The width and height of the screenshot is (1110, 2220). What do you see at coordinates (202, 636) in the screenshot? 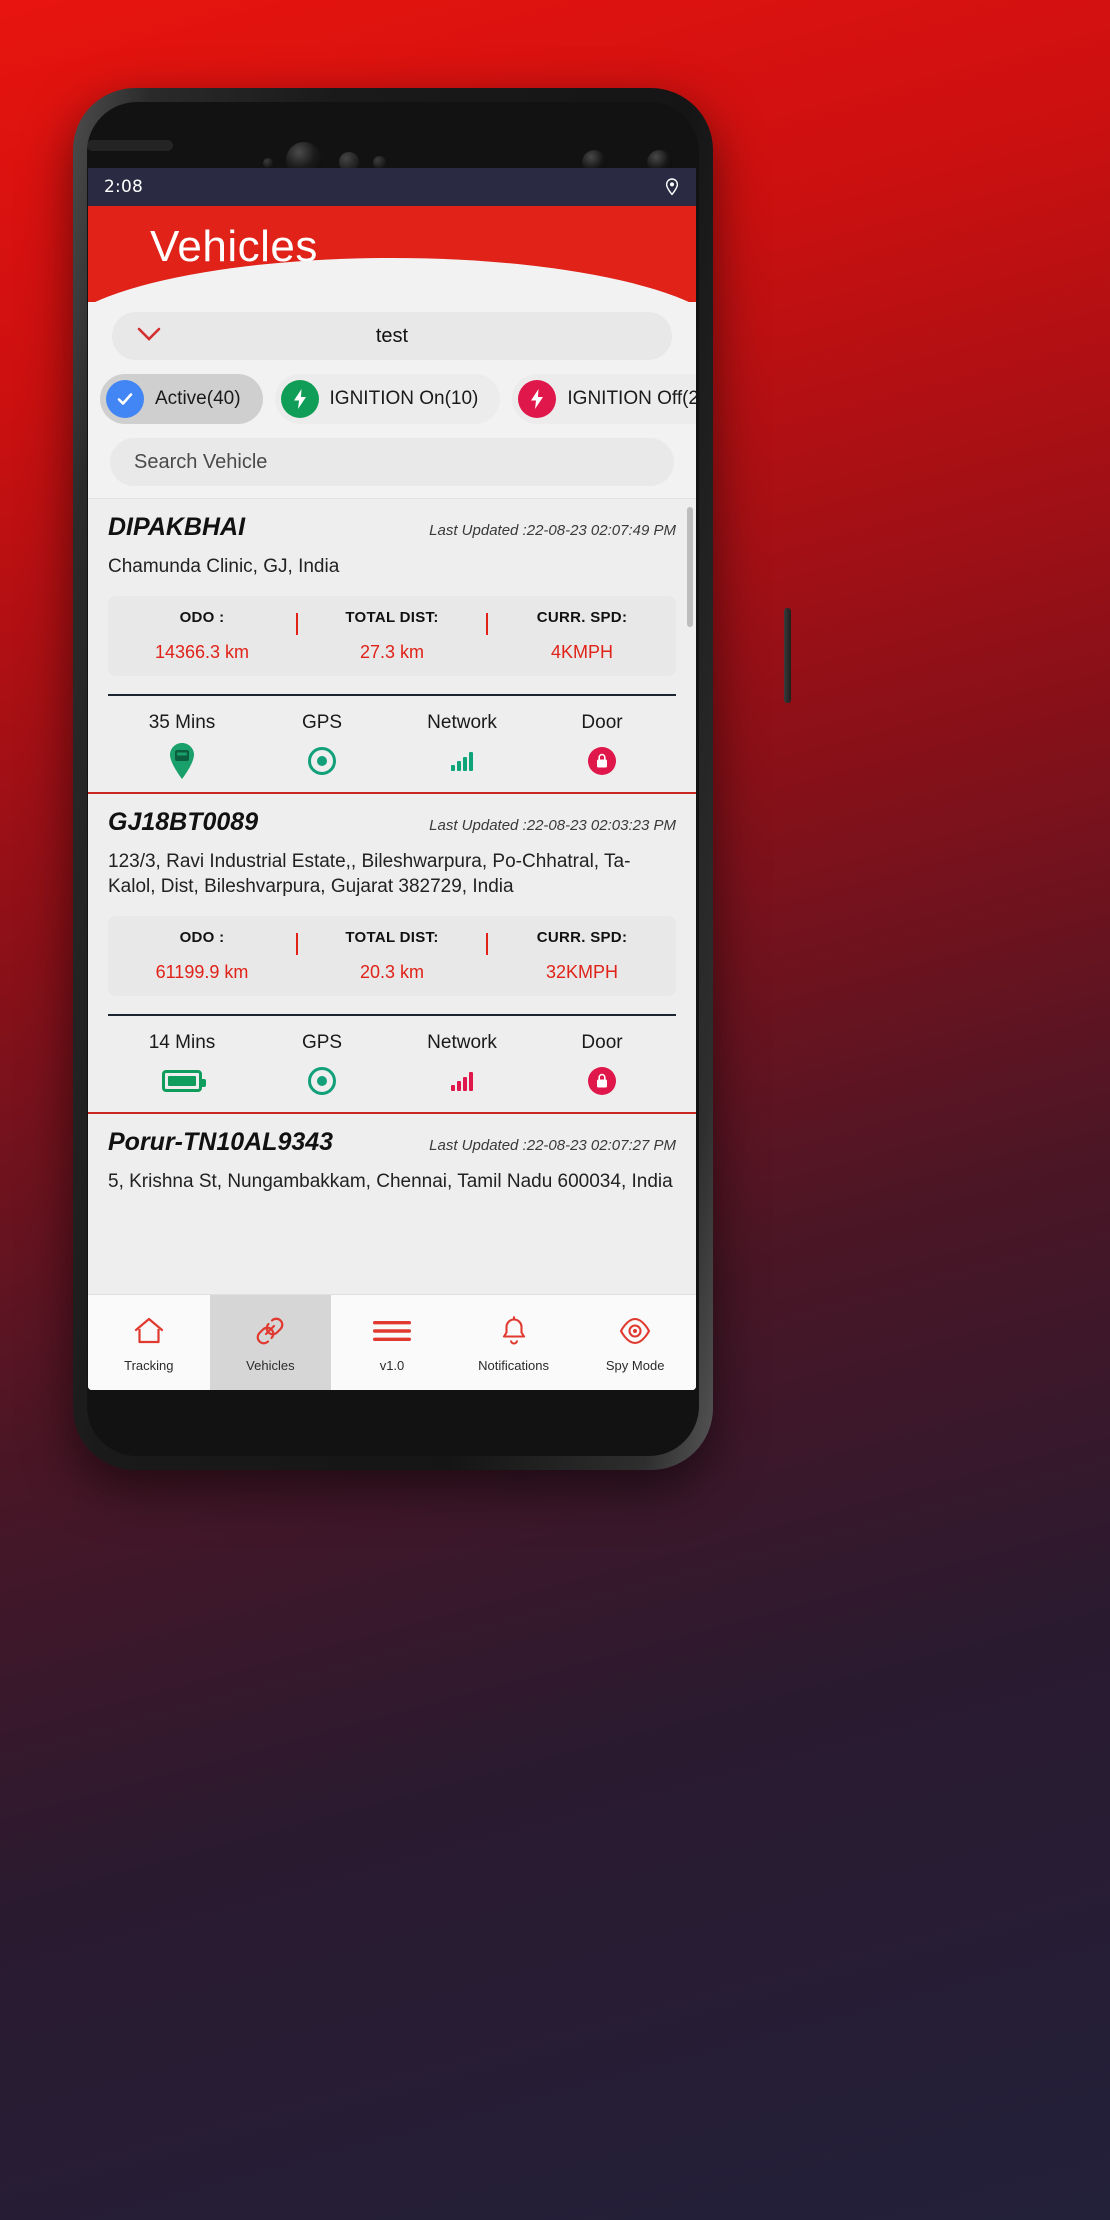
I see `stat-odo: ODO : 14366.3 km` at bounding box center [202, 636].